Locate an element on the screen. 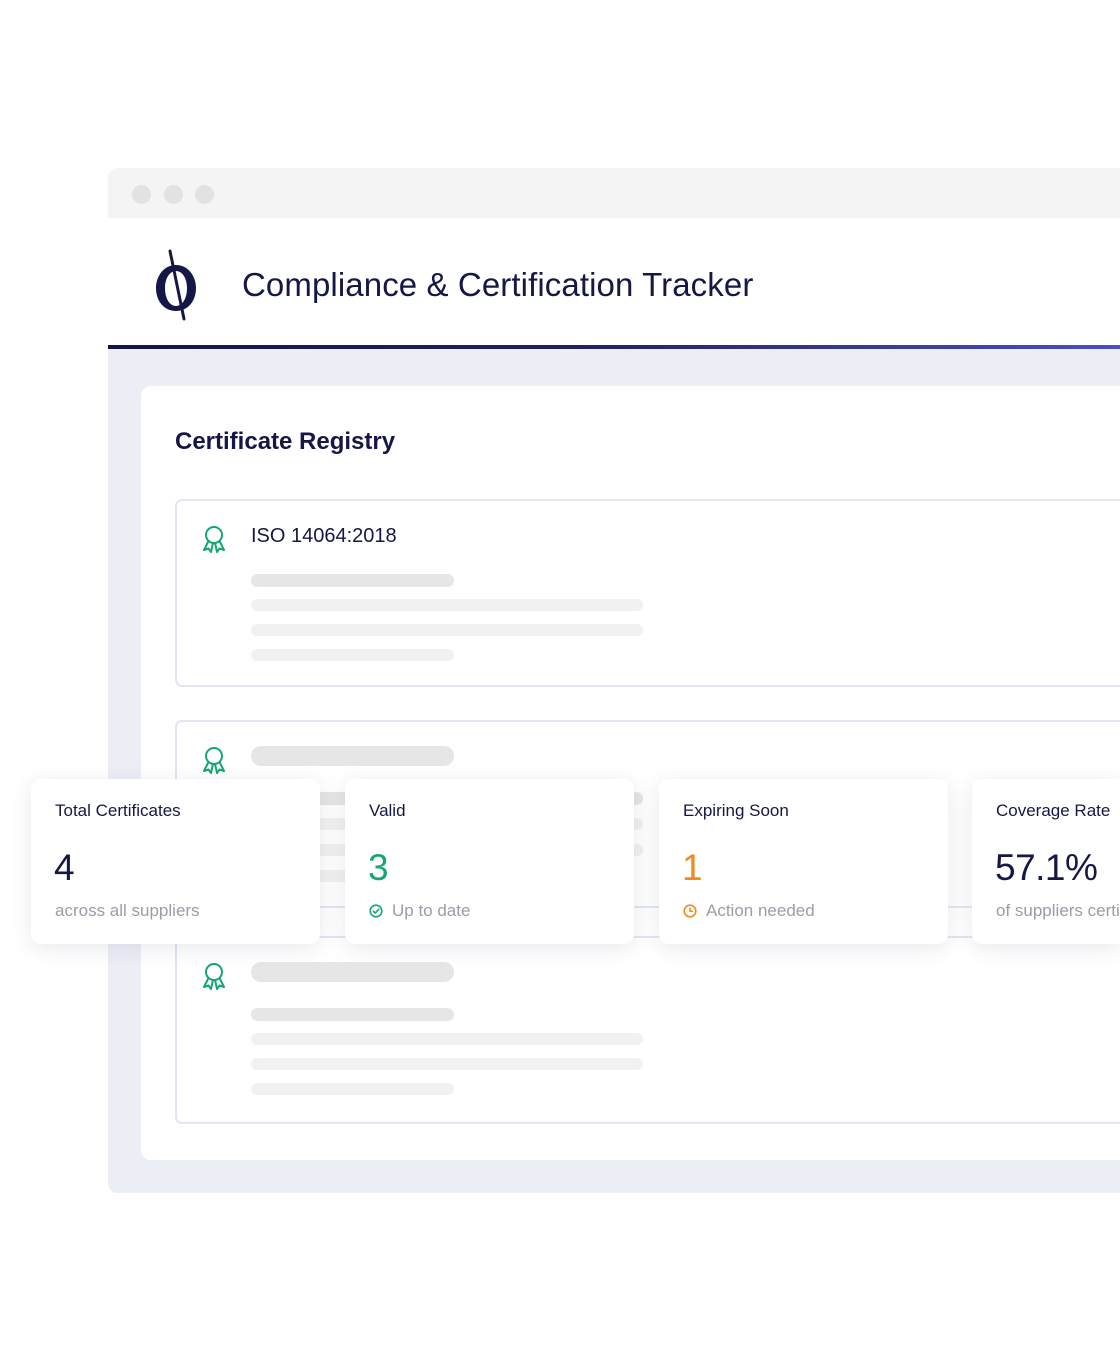 Image resolution: width=1120 pixels, height=1360 pixels. stat-label: Coverage Rate is located at coordinates (1053, 810).